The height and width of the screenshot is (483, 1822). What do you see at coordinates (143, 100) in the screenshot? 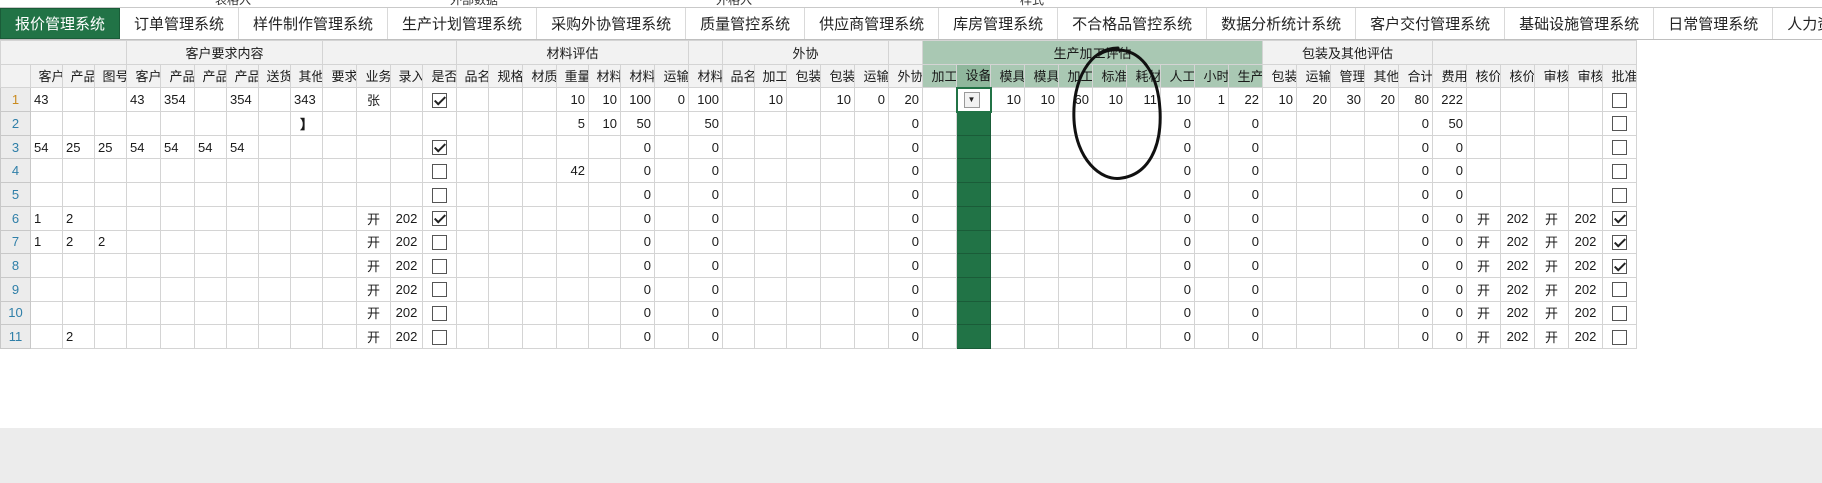
I see `cell-c4: 43` at bounding box center [143, 100].